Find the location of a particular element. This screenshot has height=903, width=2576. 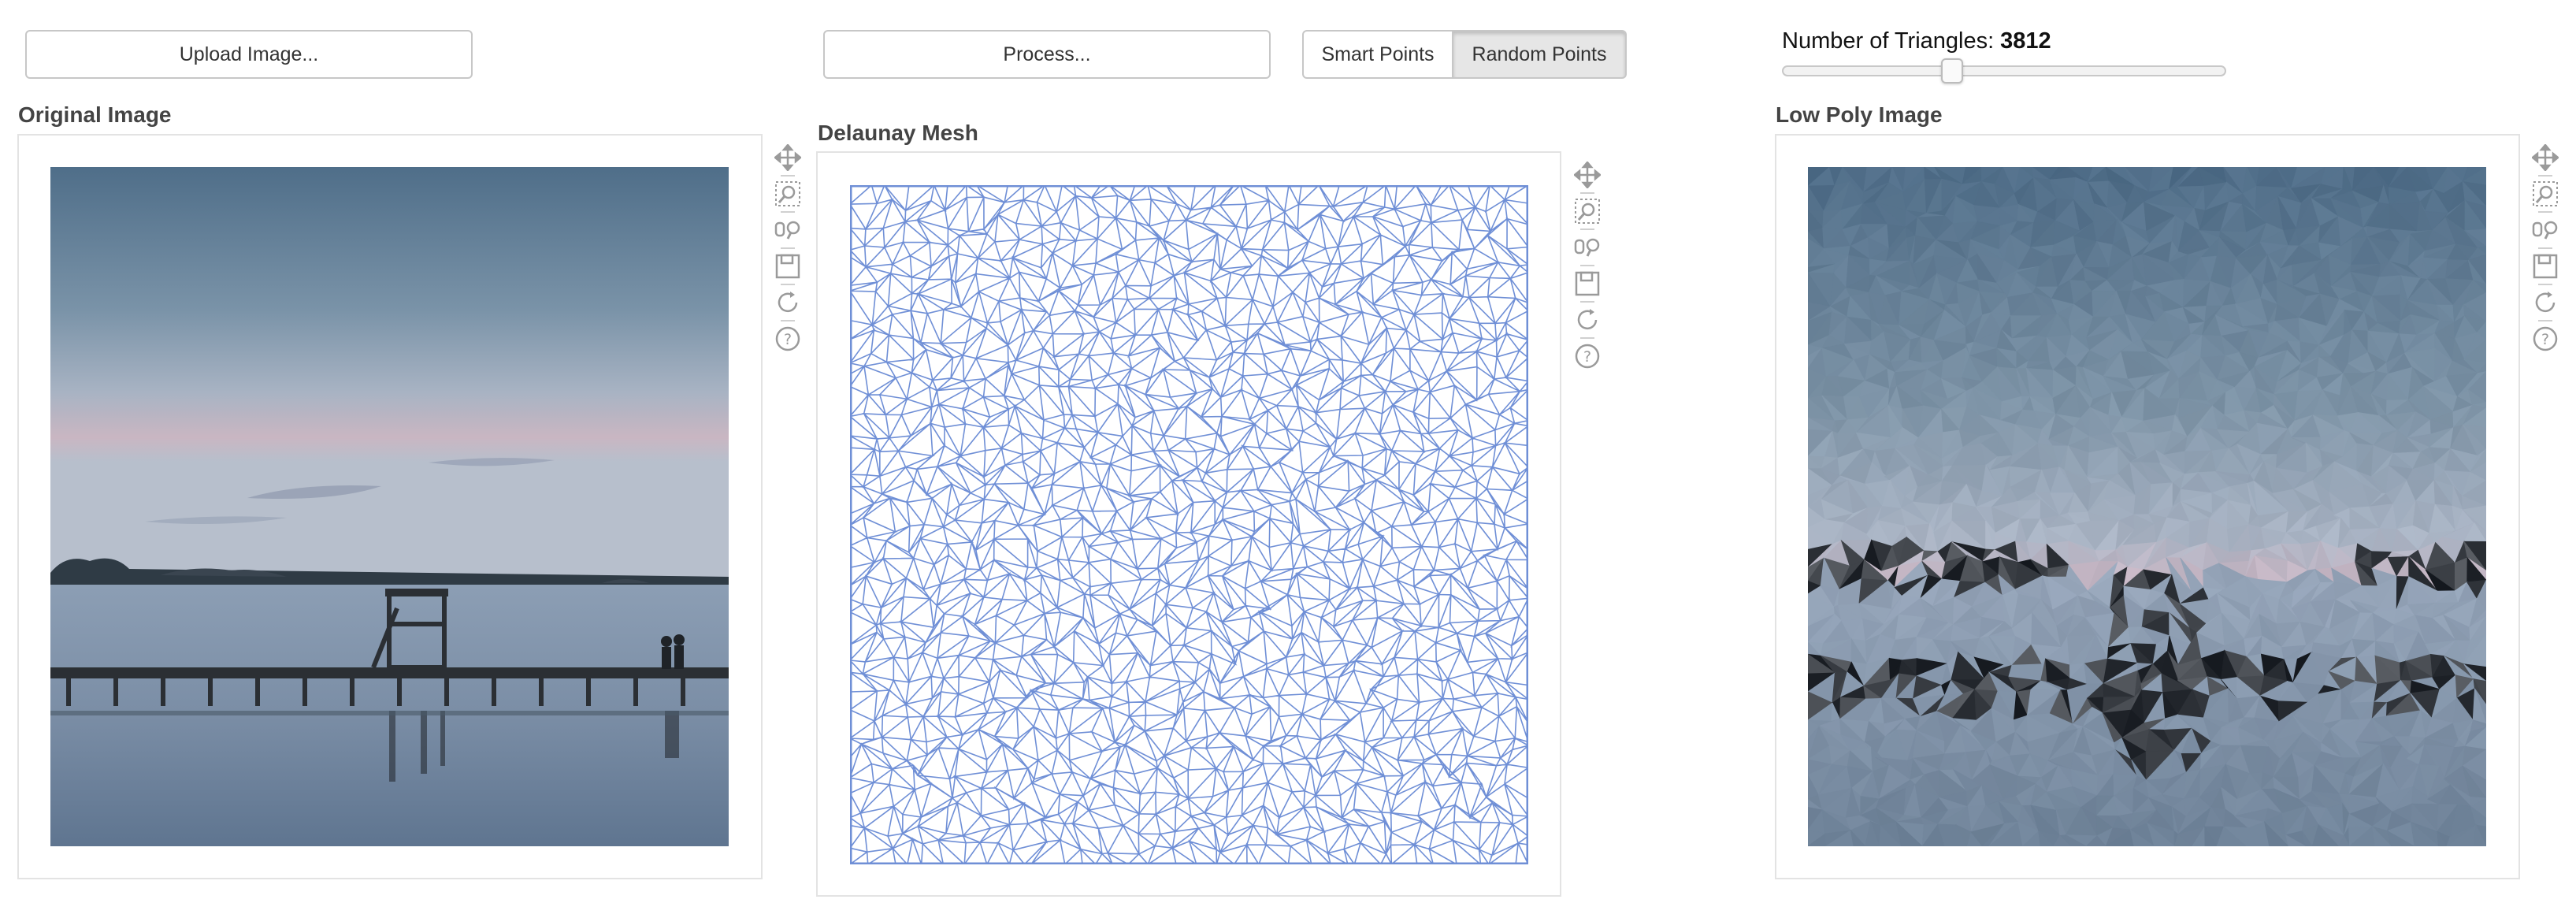

original-image-title: Original Image is located at coordinates (95, 115).